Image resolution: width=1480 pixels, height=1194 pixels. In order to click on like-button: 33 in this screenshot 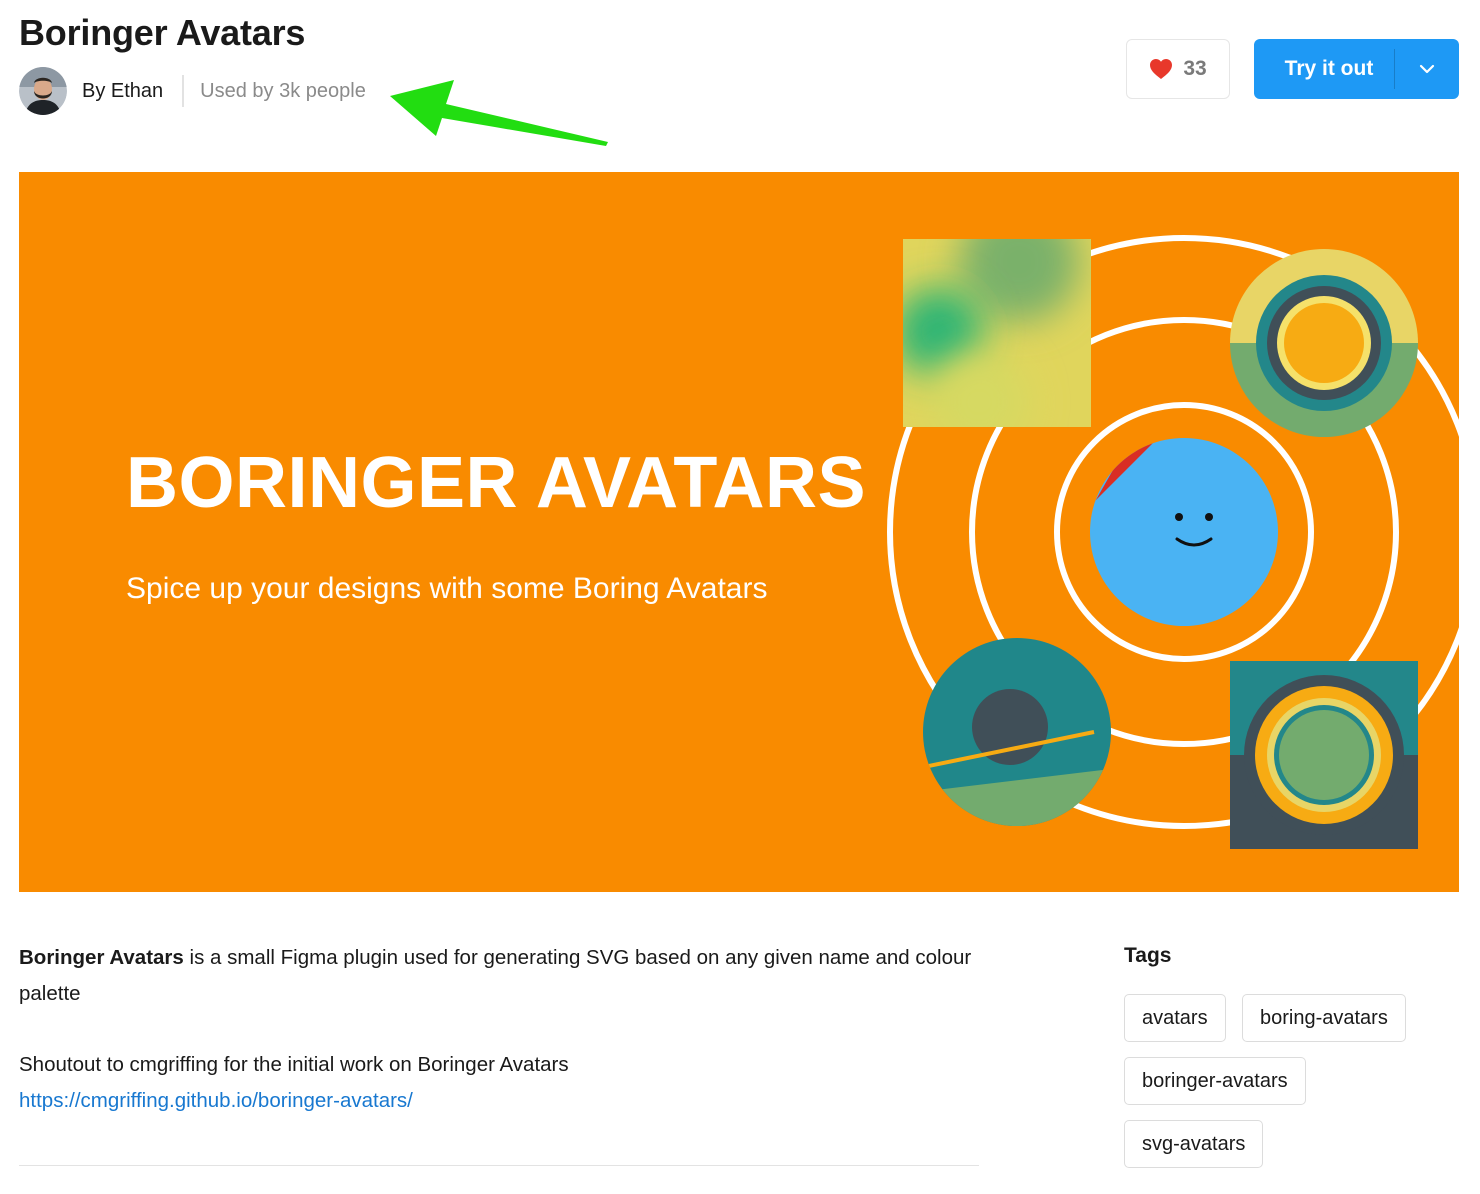, I will do `click(1178, 69)`.